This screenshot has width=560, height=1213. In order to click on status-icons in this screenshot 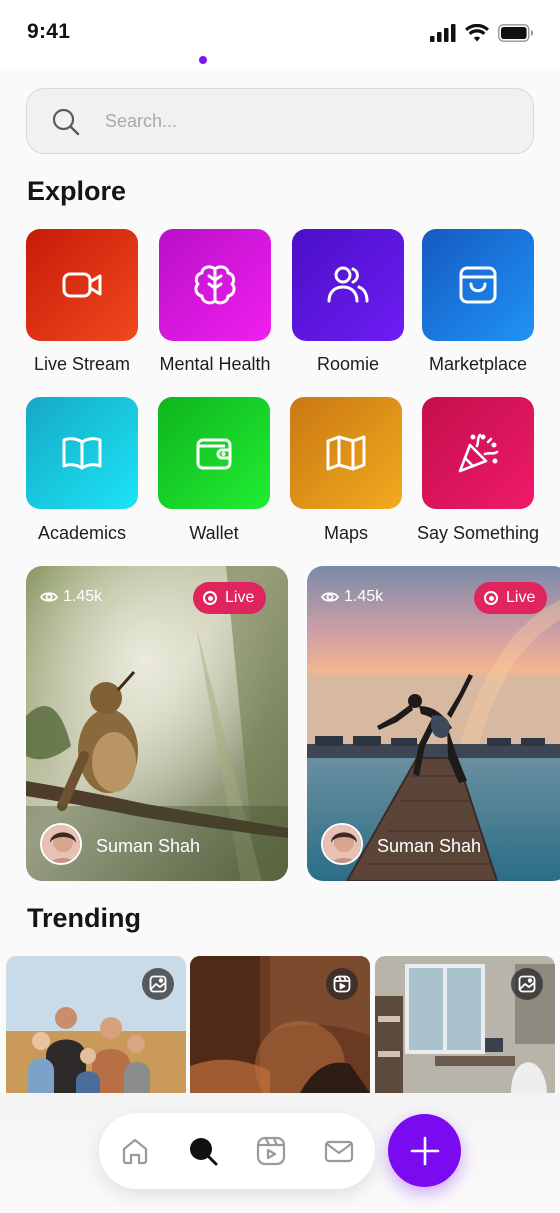, I will do `click(482, 33)`.